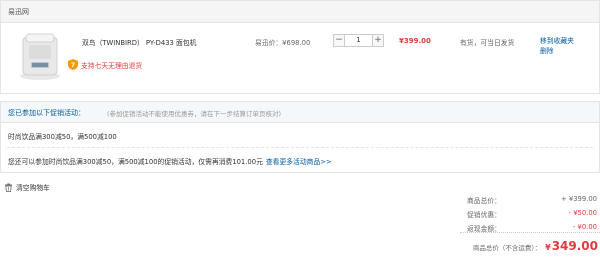  I want to click on decrease-button: −, so click(339, 40).